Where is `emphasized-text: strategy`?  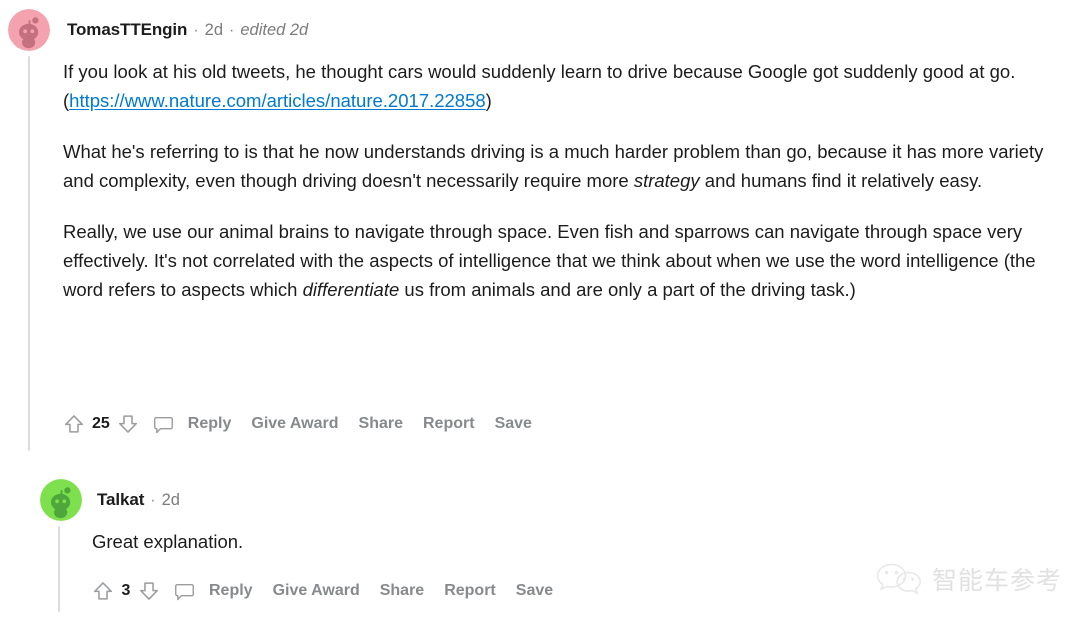 emphasized-text: strategy is located at coordinates (666, 180).